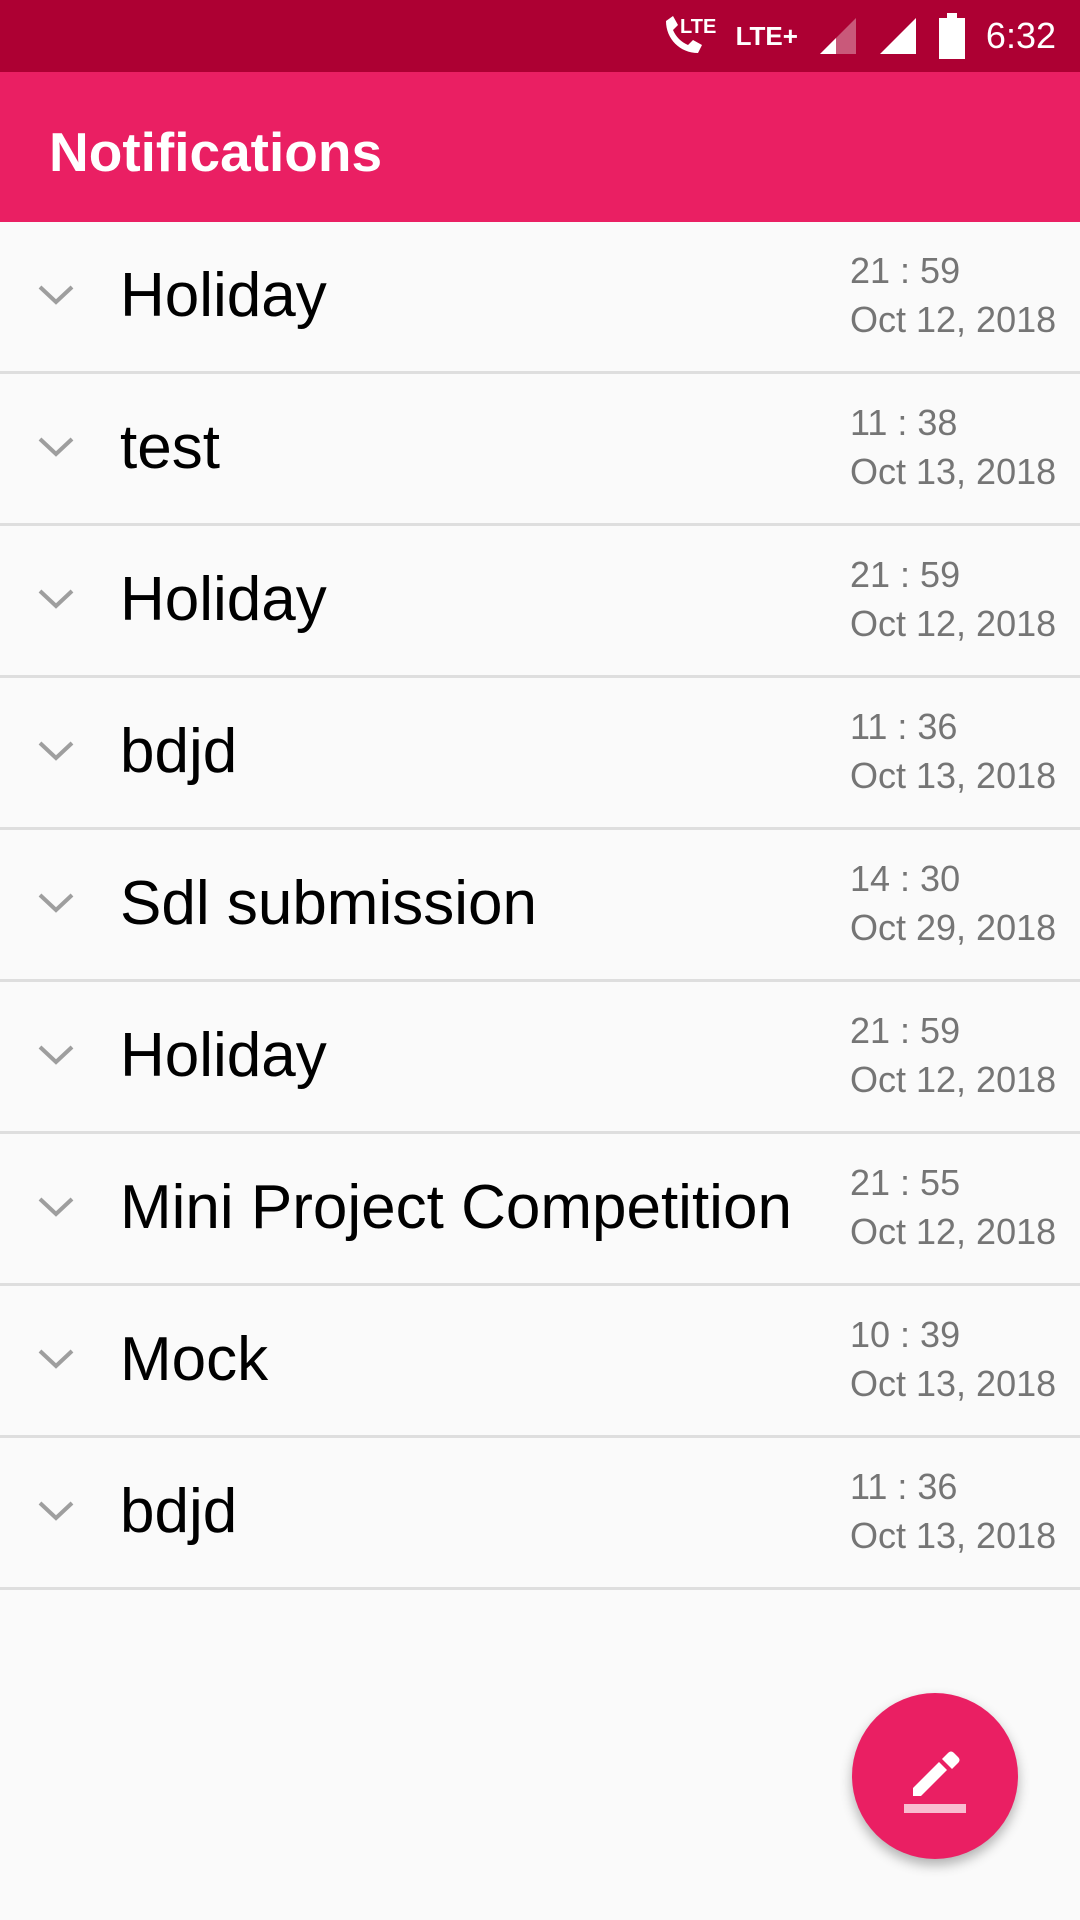 The width and height of the screenshot is (1080, 1920). Describe the element at coordinates (540, 450) in the screenshot. I see `list-item: test 11 : 38 Oct 13, 2018` at that location.